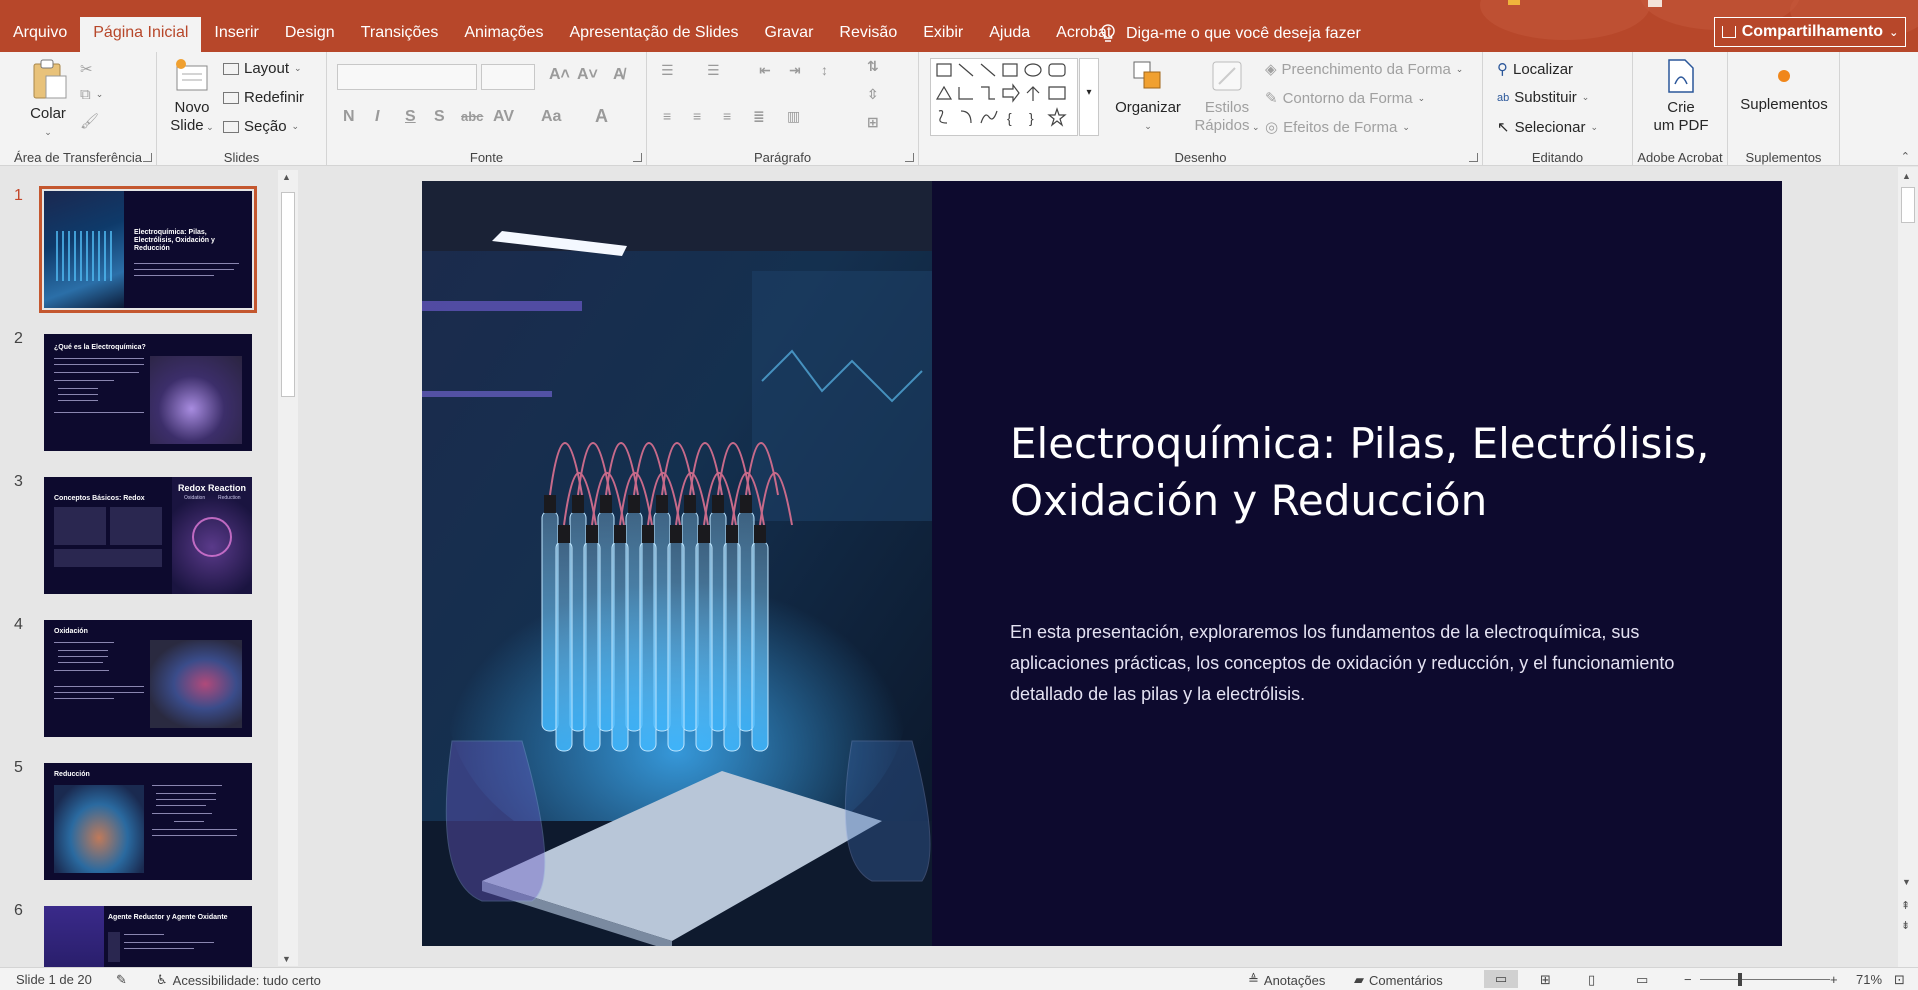  Describe the element at coordinates (410, 117) in the screenshot. I see `underline-button: S` at that location.